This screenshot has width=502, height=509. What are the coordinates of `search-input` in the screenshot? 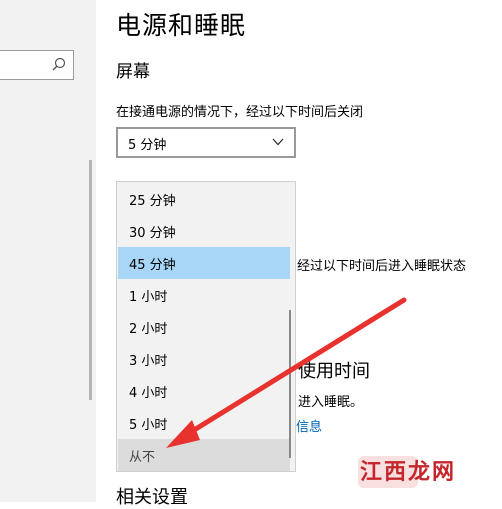 It's located at (37, 65).